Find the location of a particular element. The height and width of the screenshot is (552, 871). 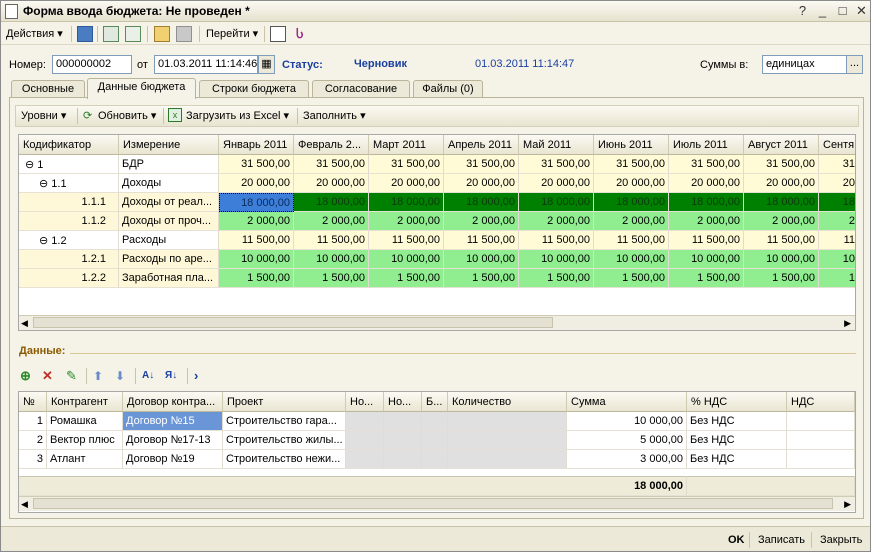

post-close-icon is located at coordinates (85, 34).